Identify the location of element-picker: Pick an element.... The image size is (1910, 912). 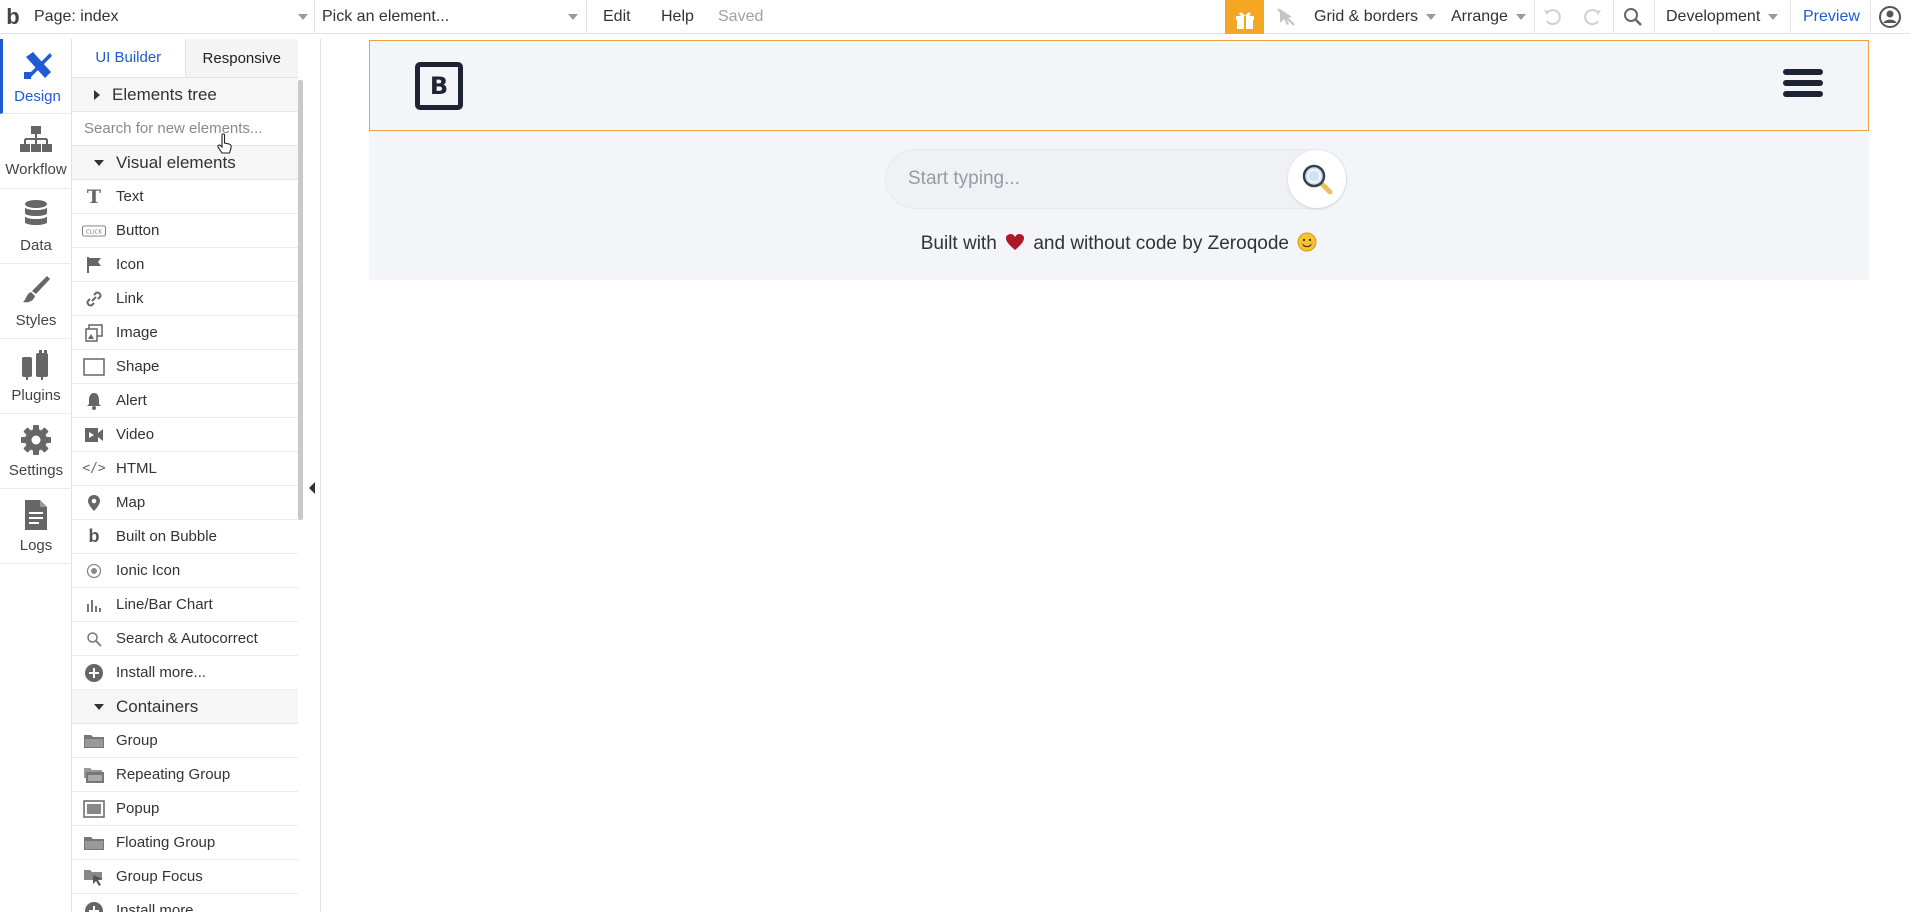
(452, 17).